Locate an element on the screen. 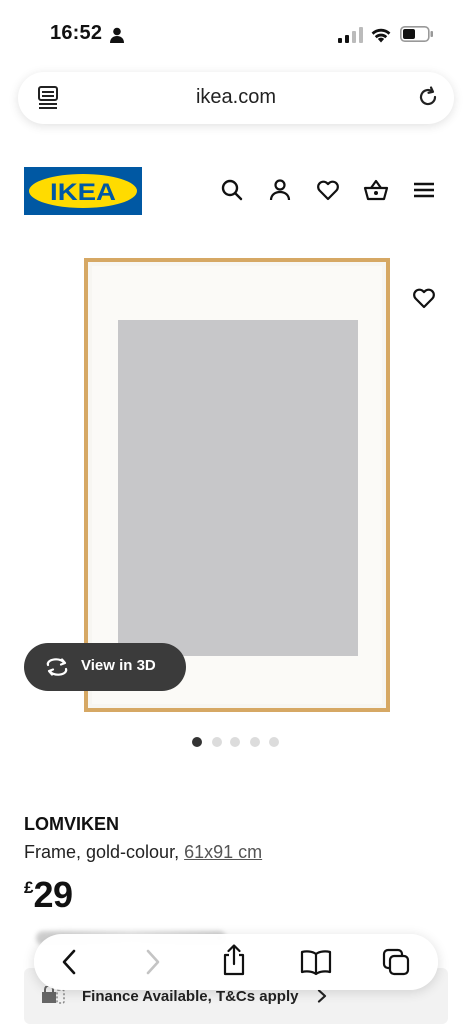  share-icon is located at coordinates (234, 960).